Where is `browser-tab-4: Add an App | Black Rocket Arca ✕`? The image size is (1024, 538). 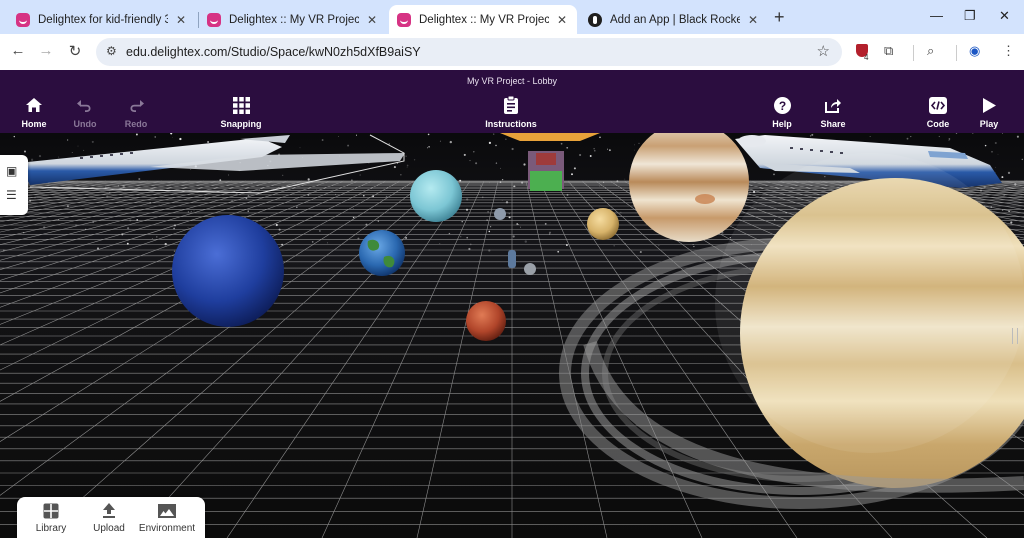
browser-tab-4: Add an App | Black Rocket Arca ✕ is located at coordinates (674, 19).